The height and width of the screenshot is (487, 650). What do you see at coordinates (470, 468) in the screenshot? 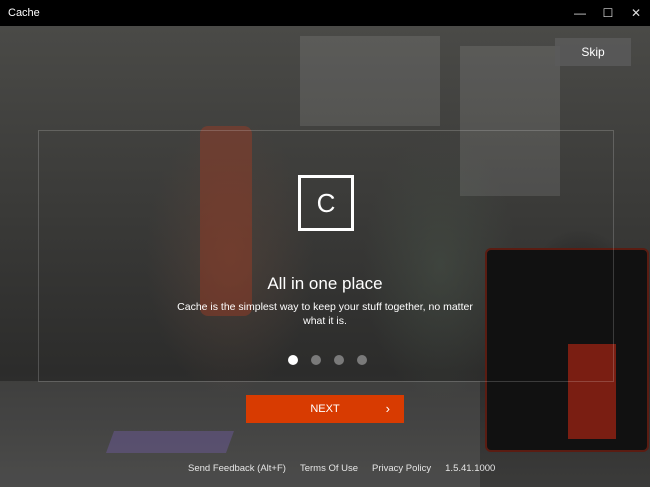
I see `version-label: 1.5.41.1000` at bounding box center [470, 468].